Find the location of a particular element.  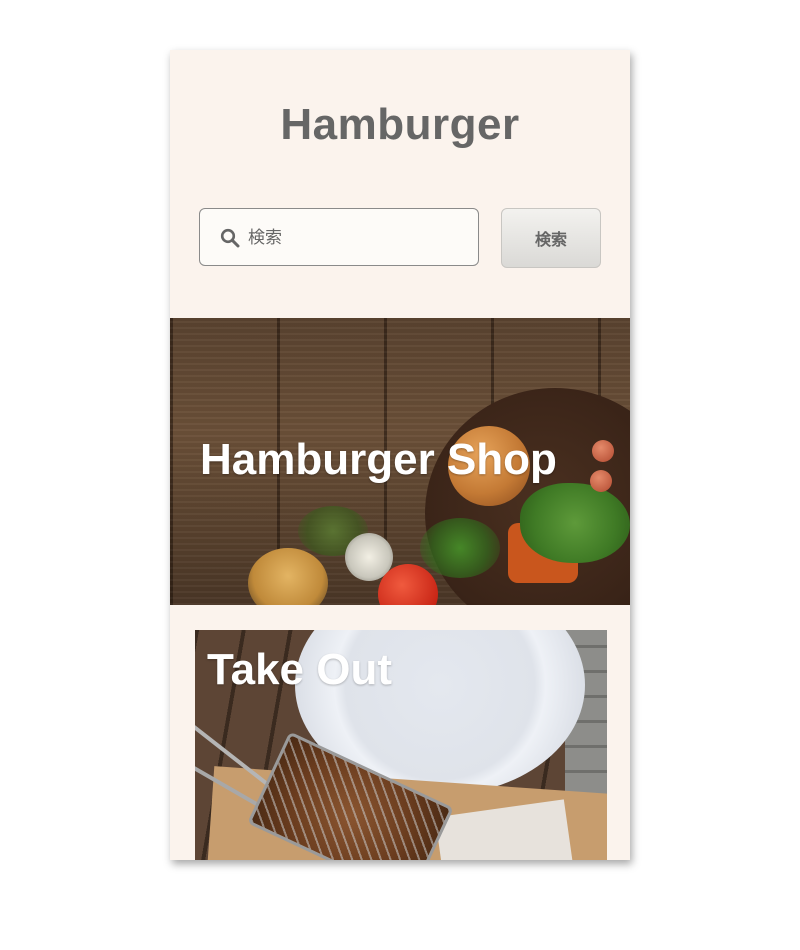

takeout-card: Take Out is located at coordinates (401, 745).